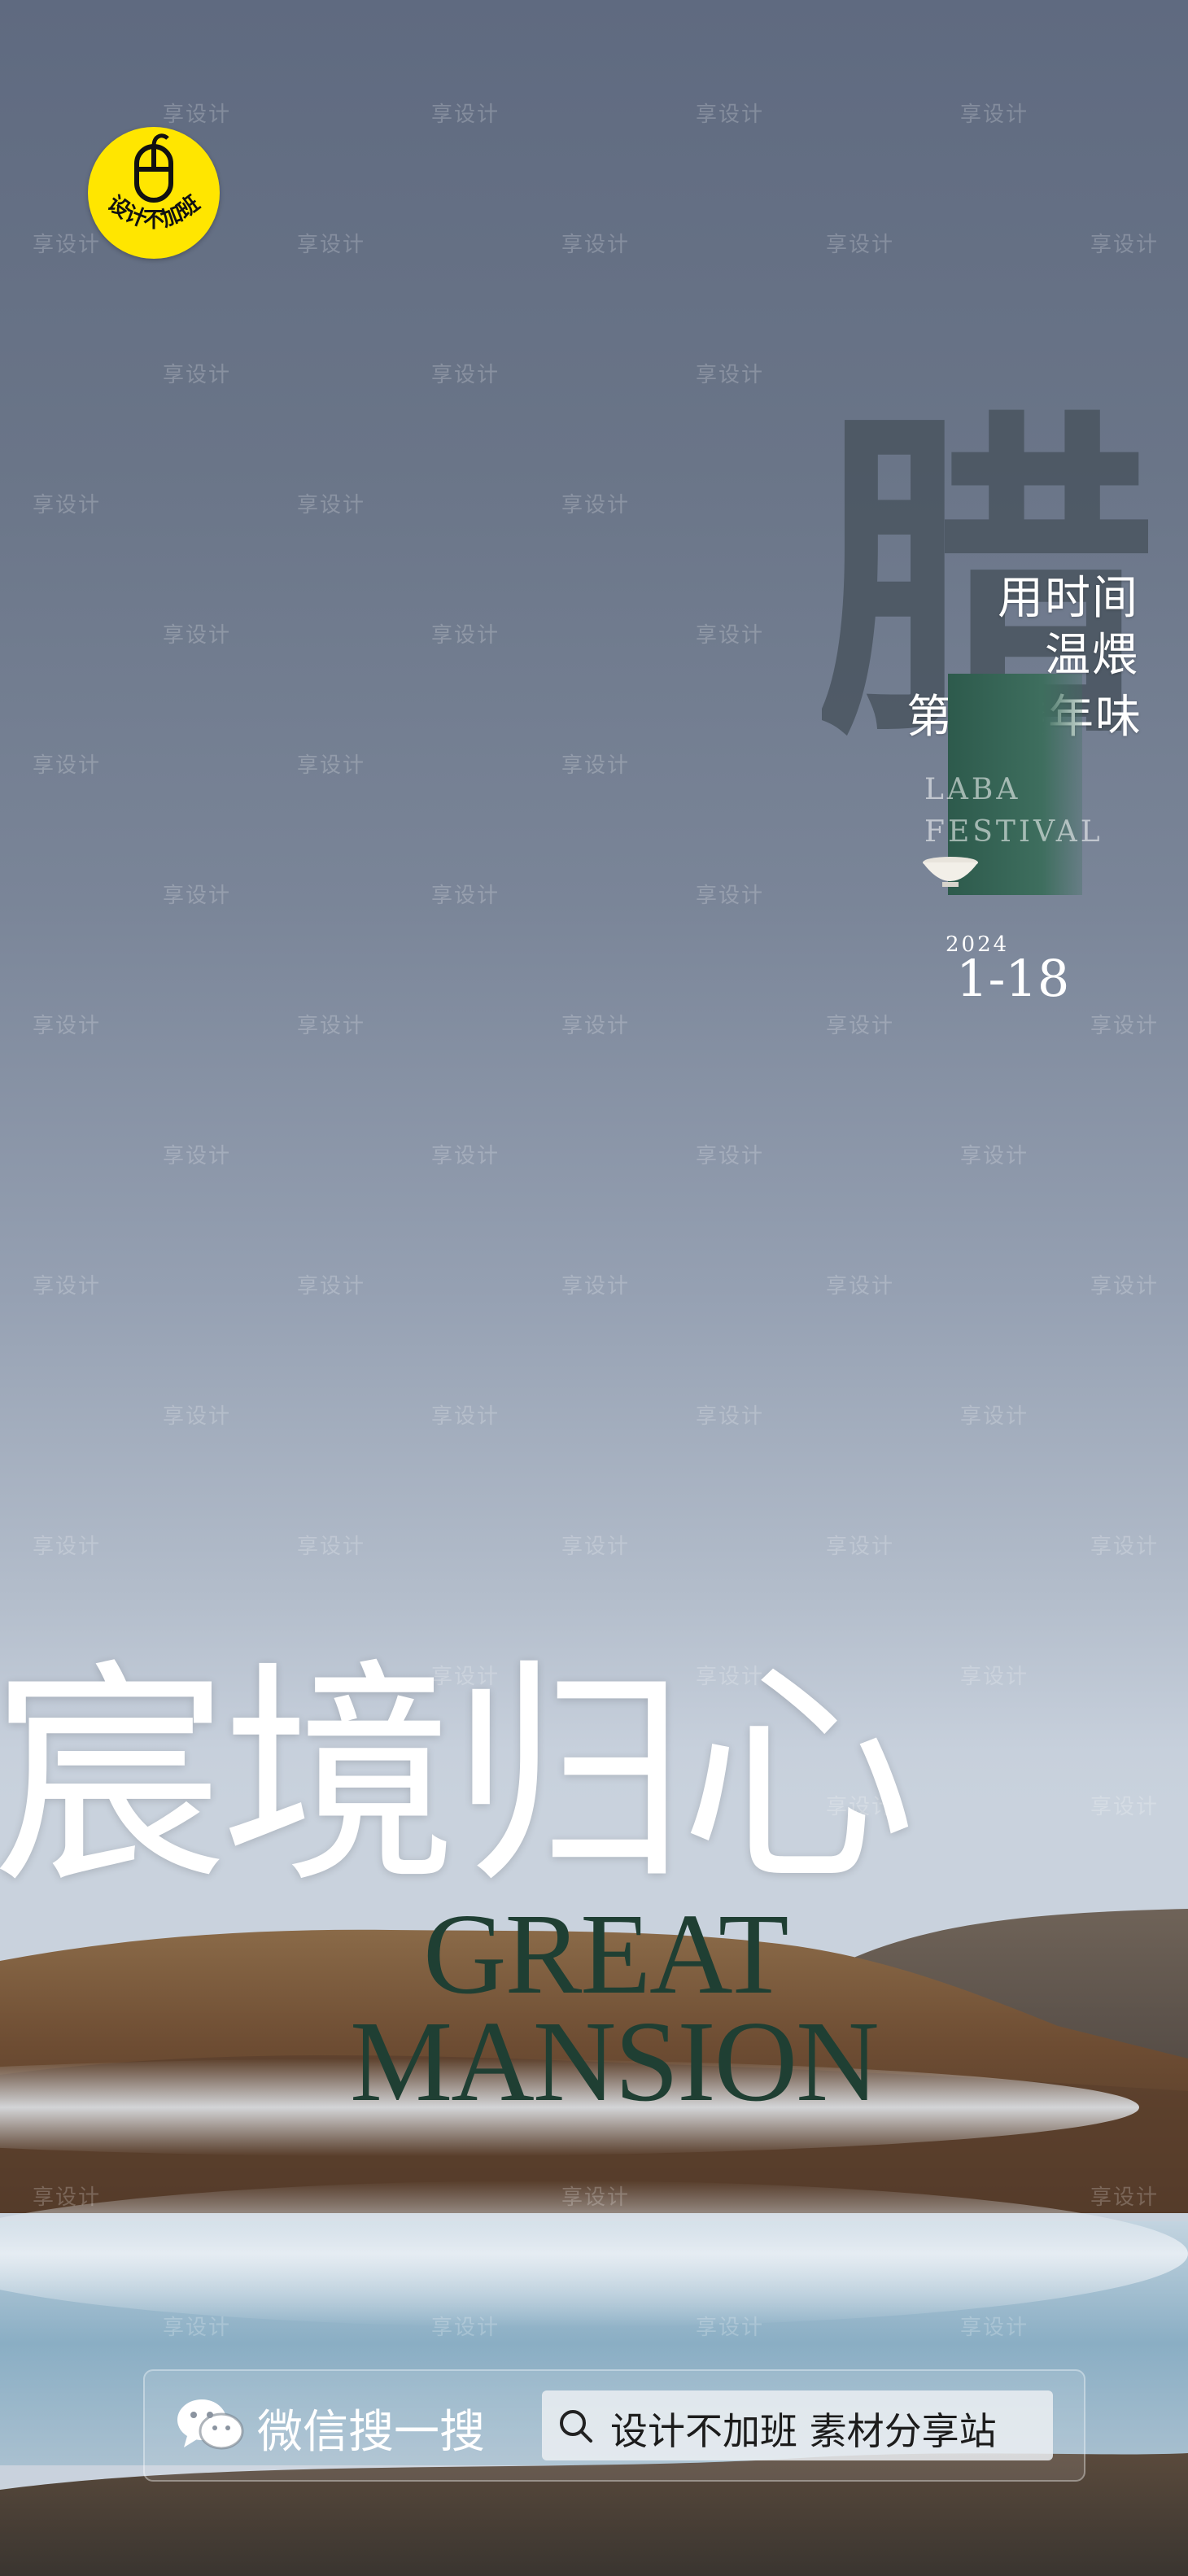  Describe the element at coordinates (458, 1777) in the screenshot. I see `headline: 宸境归心` at that location.